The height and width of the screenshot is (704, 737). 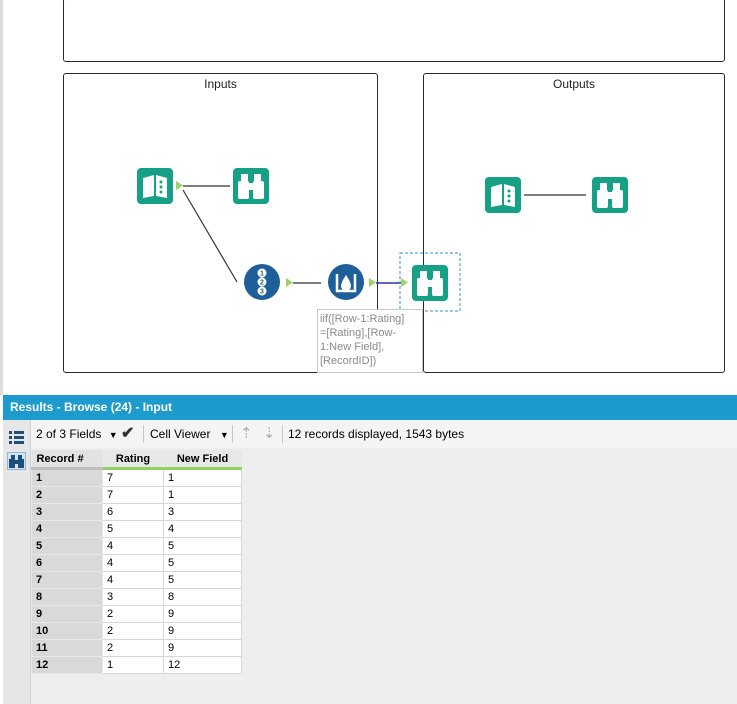 I want to click on arrow-down-icon: ⇣, so click(x=269, y=433).